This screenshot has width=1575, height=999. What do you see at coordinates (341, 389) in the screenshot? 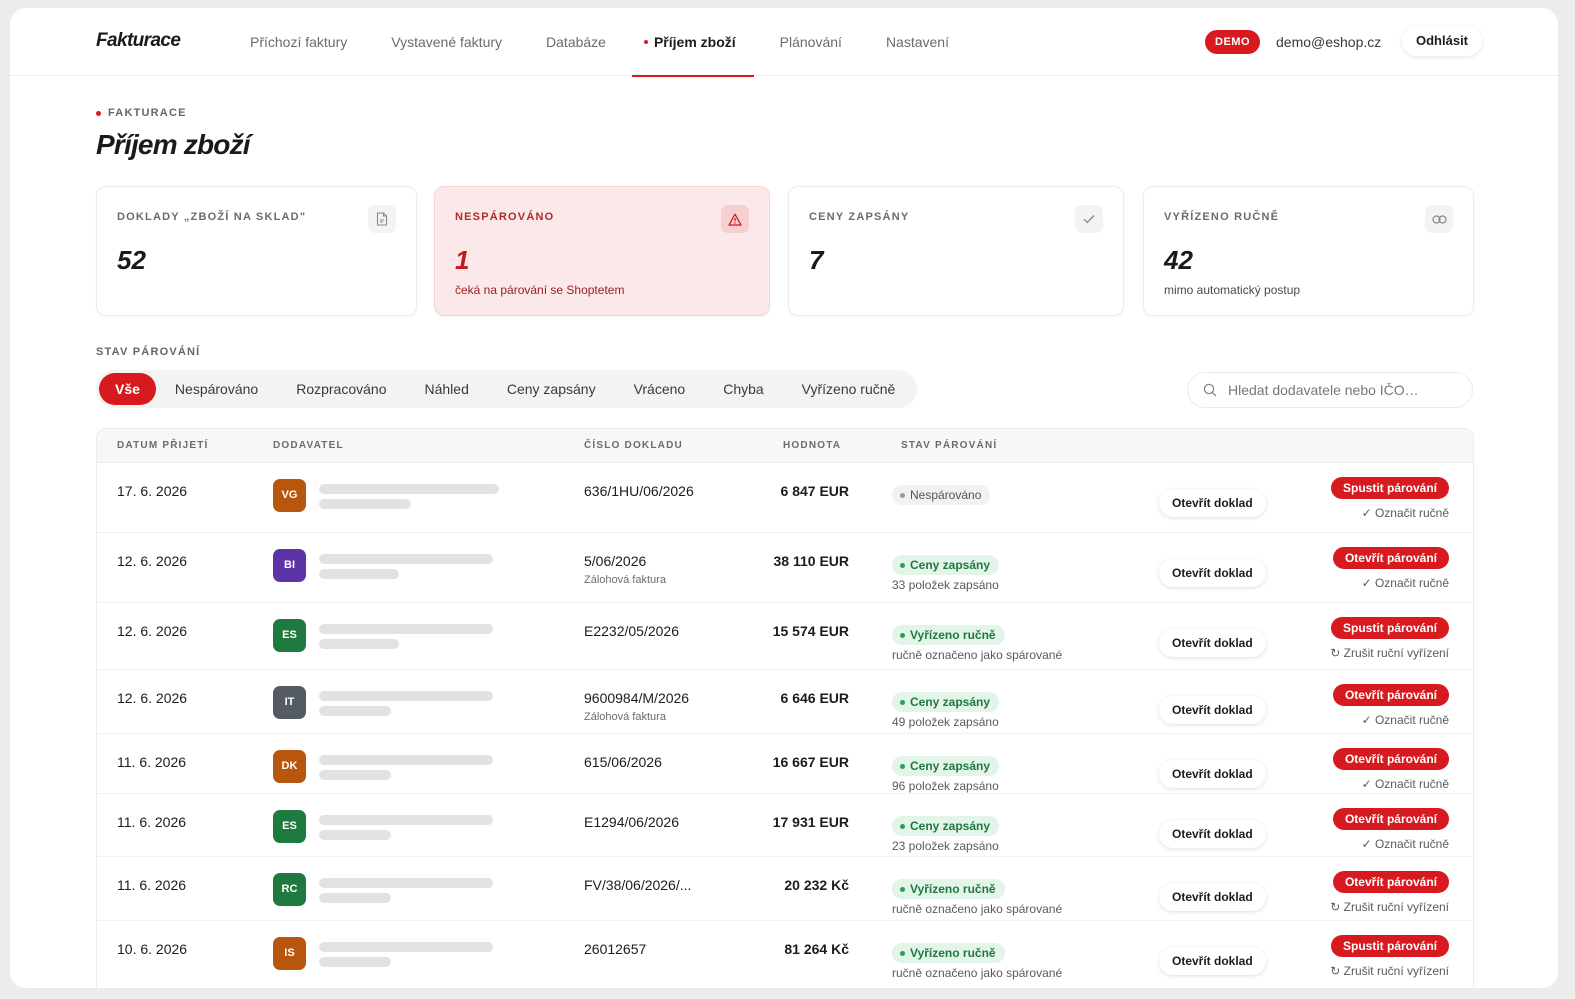
I see `filter-chip-rozpracovano: Rozpracováno` at bounding box center [341, 389].